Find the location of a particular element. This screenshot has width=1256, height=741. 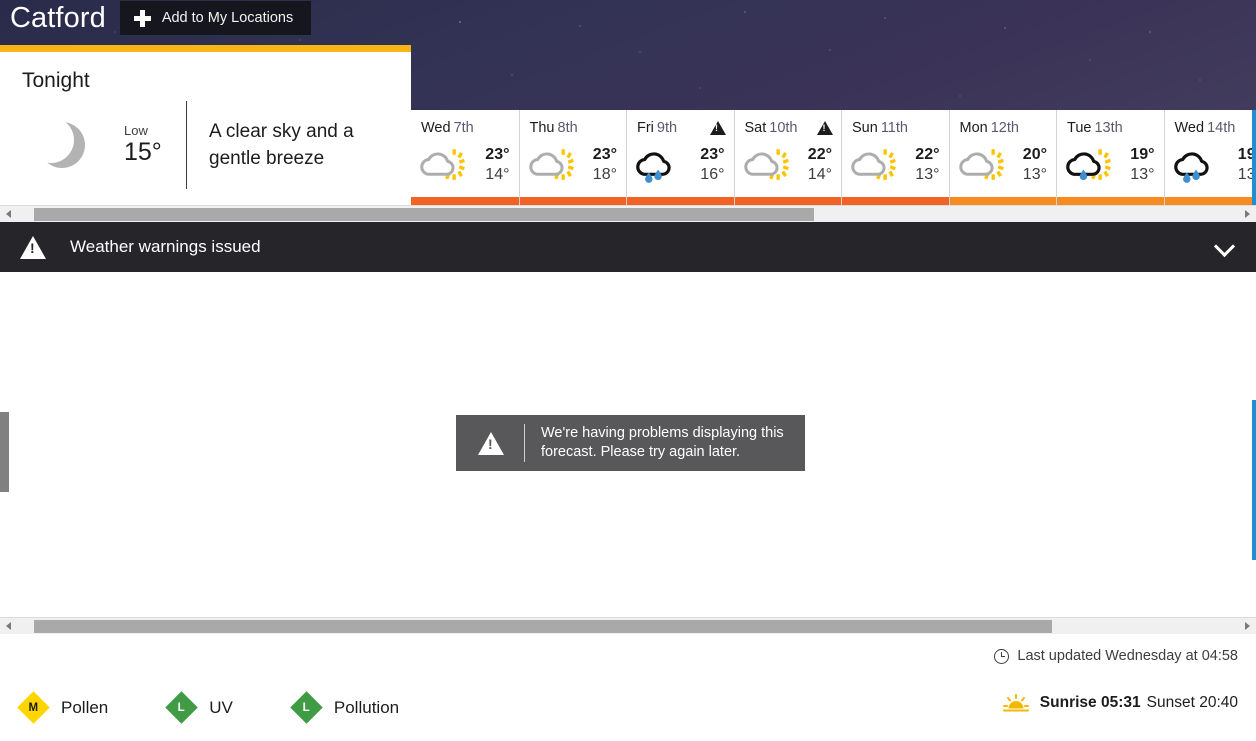

indicator-level: M is located at coordinates (33, 707).